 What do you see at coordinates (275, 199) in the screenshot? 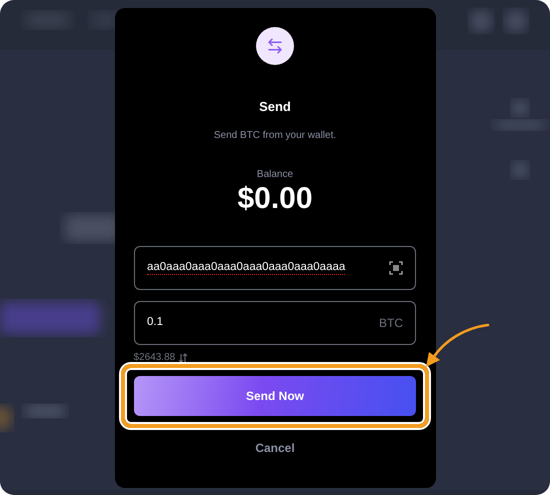
I see `balance-value: $0.00` at bounding box center [275, 199].